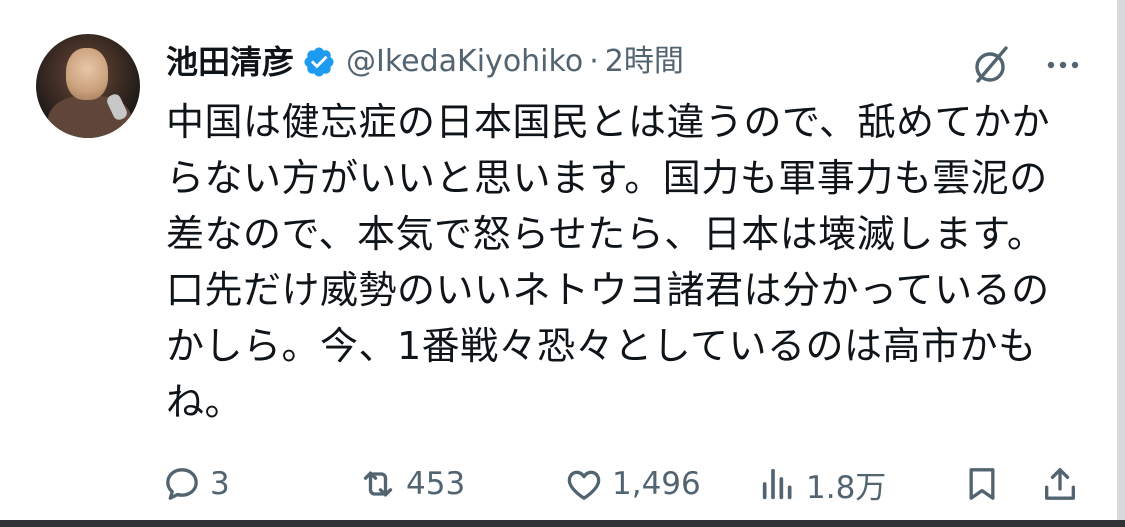 The width and height of the screenshot is (1125, 527). Describe the element at coordinates (777, 484) in the screenshot. I see `views-icon` at that location.